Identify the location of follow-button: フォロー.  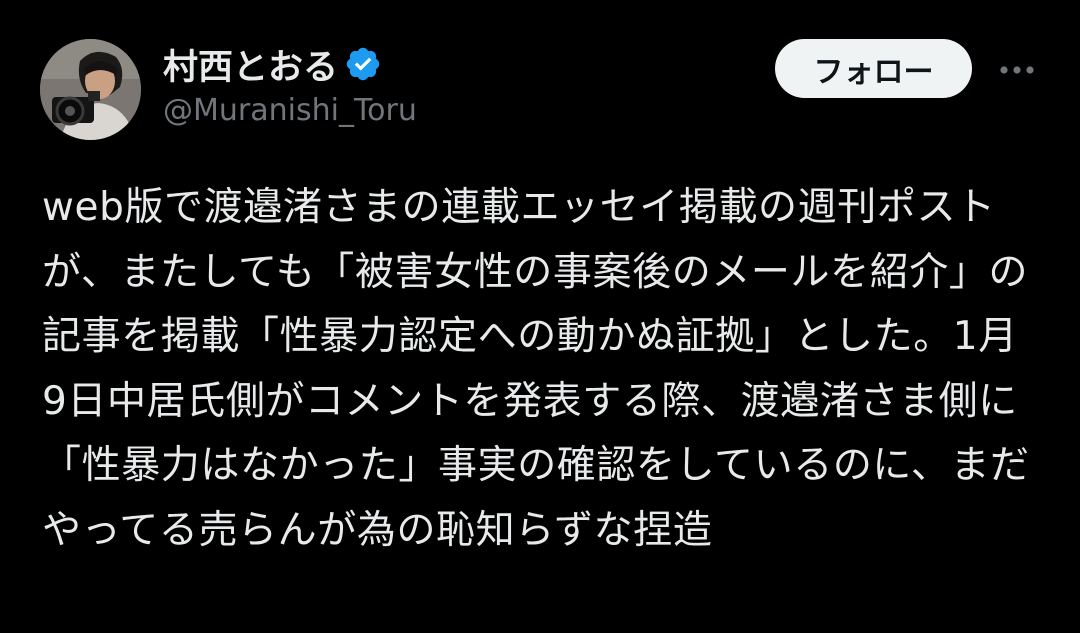
(873, 68).